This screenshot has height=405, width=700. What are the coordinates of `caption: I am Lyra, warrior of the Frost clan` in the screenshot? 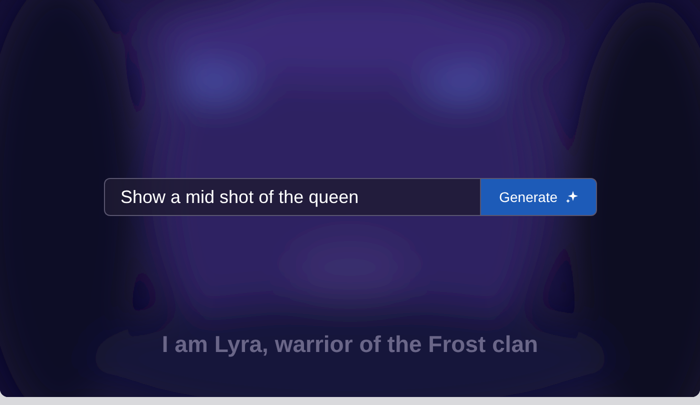 It's located at (350, 344).